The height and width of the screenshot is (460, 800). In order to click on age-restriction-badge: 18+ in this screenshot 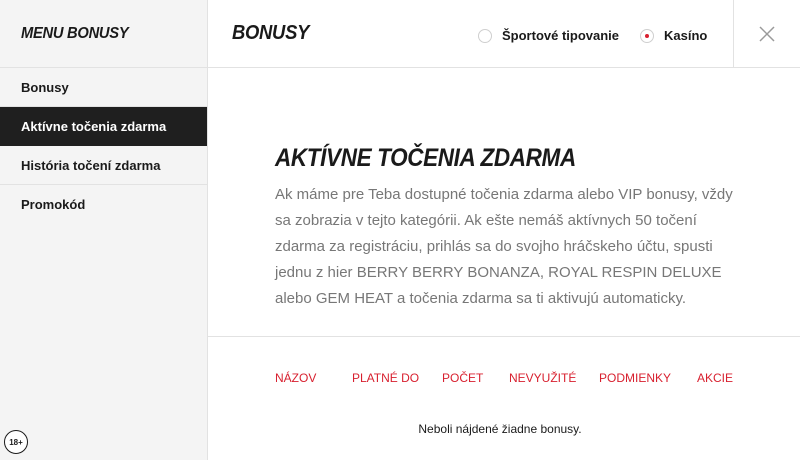, I will do `click(16, 442)`.